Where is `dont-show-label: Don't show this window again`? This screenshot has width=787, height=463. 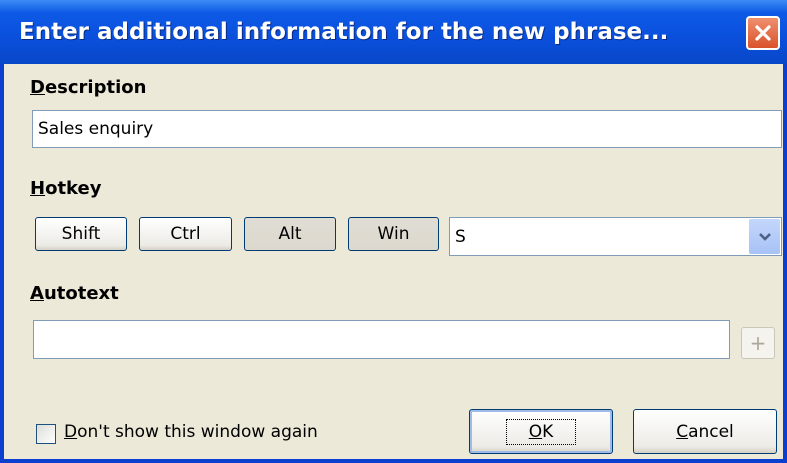
dont-show-label: Don't show this window again is located at coordinates (191, 432).